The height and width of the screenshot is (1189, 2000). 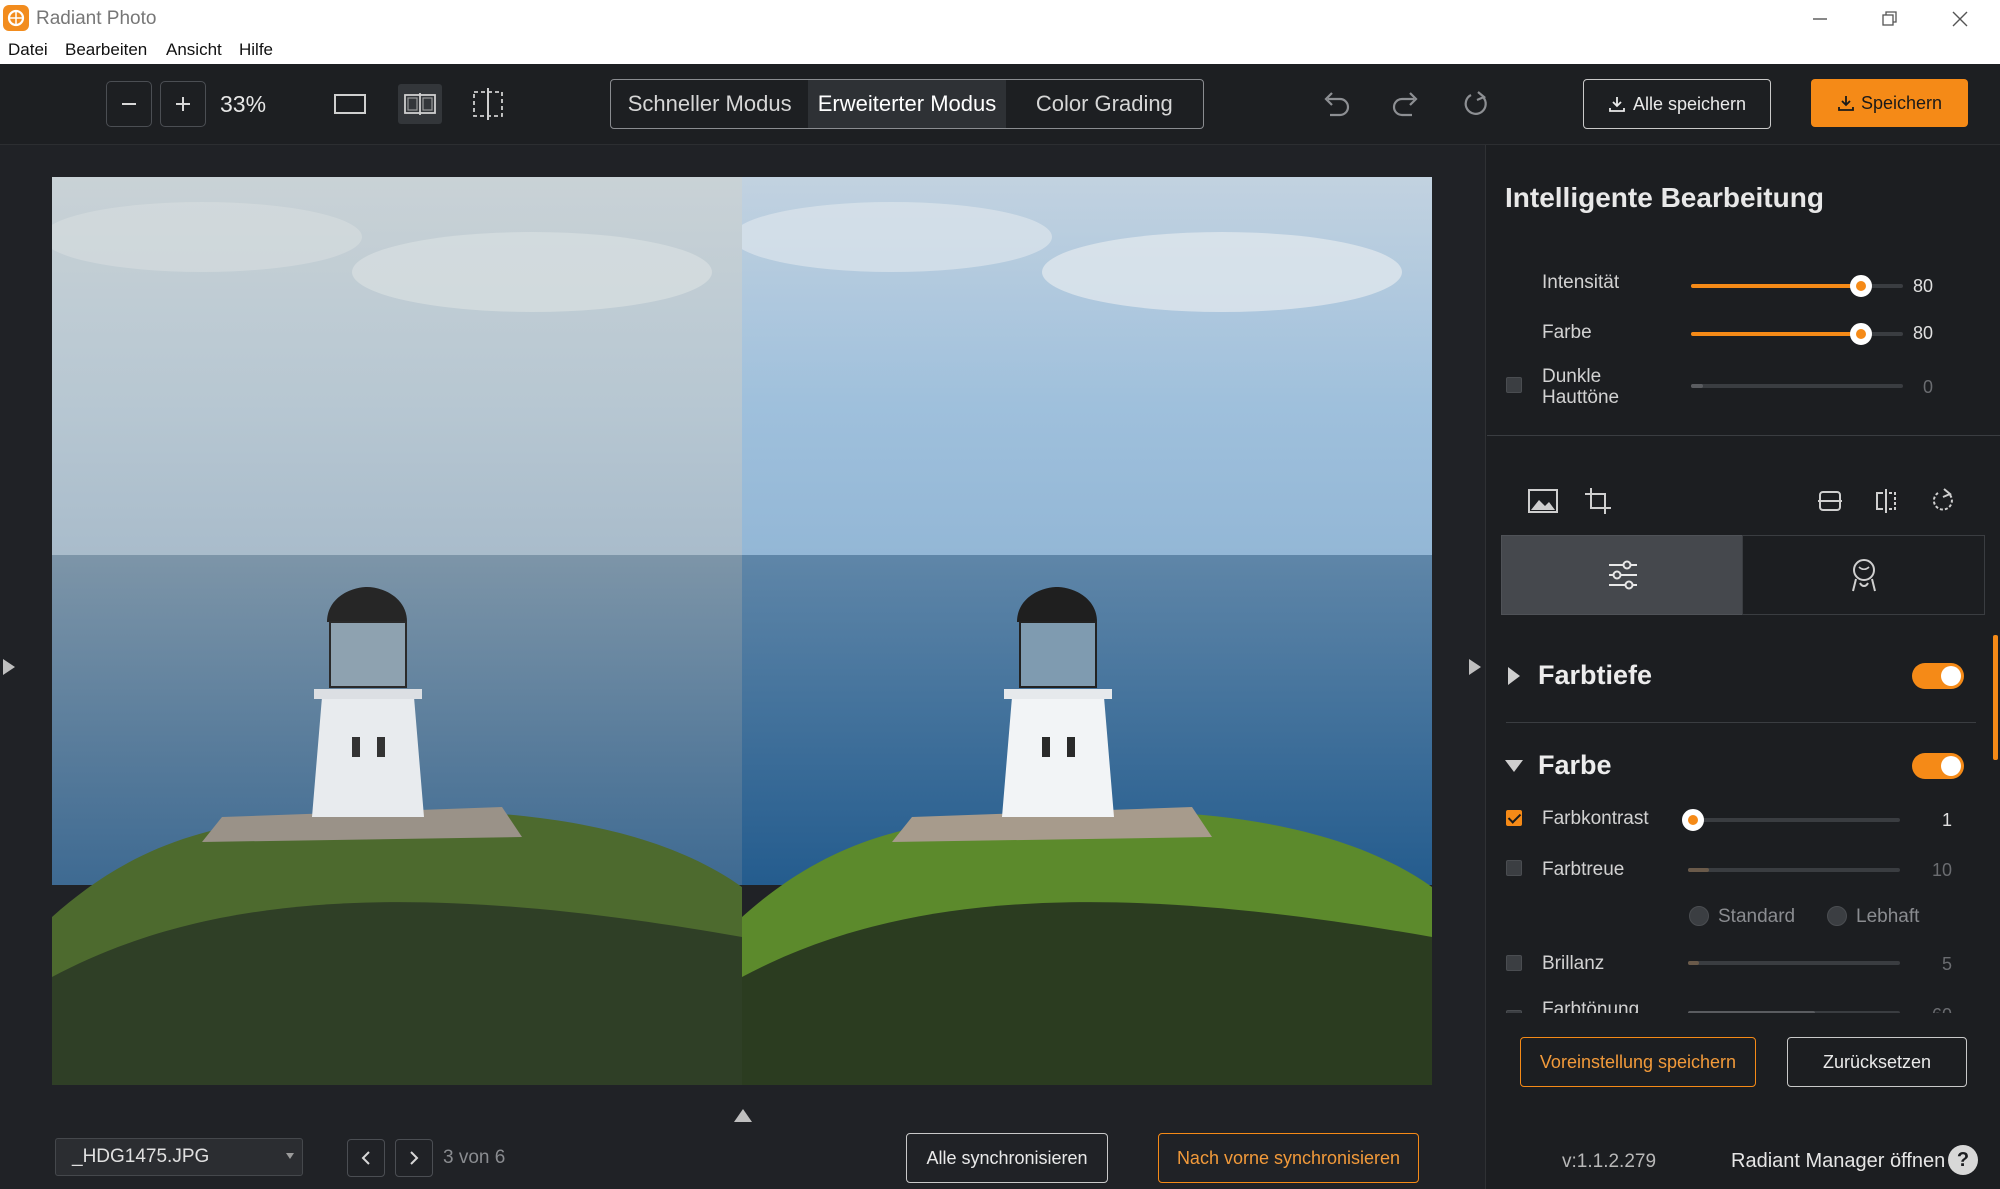 What do you see at coordinates (1475, 667) in the screenshot?
I see `right-panel-toggle` at bounding box center [1475, 667].